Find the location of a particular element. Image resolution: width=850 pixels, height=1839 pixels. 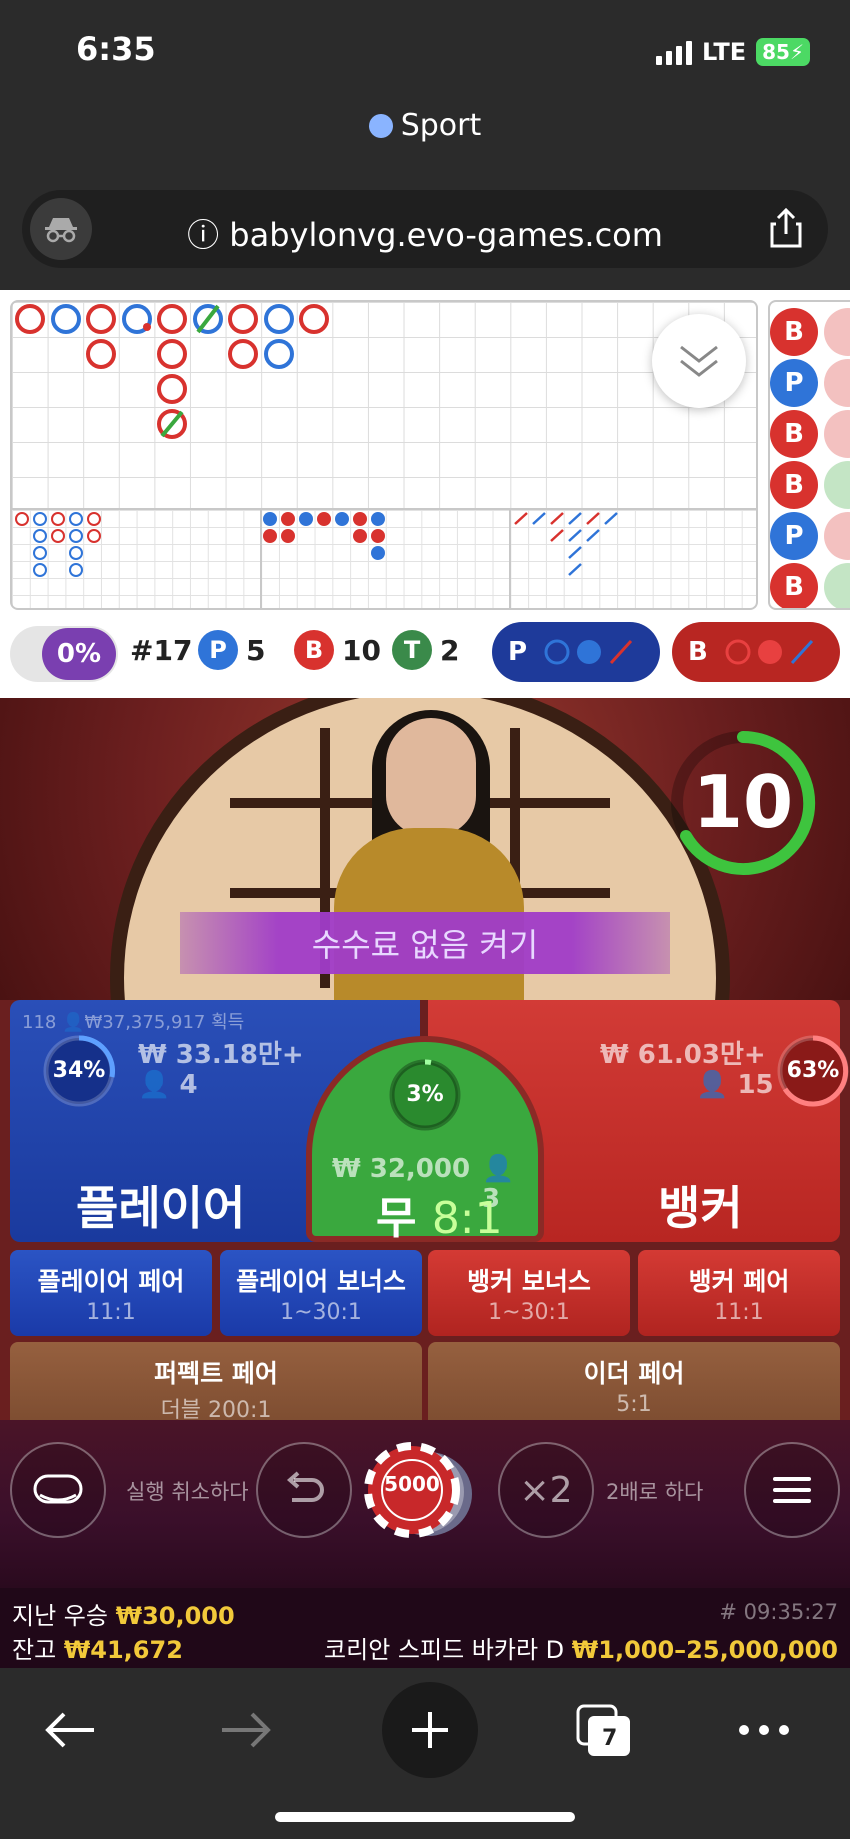

player-bonus-bet: 플레이어 보너스 1~30:1 is located at coordinates (321, 1293).